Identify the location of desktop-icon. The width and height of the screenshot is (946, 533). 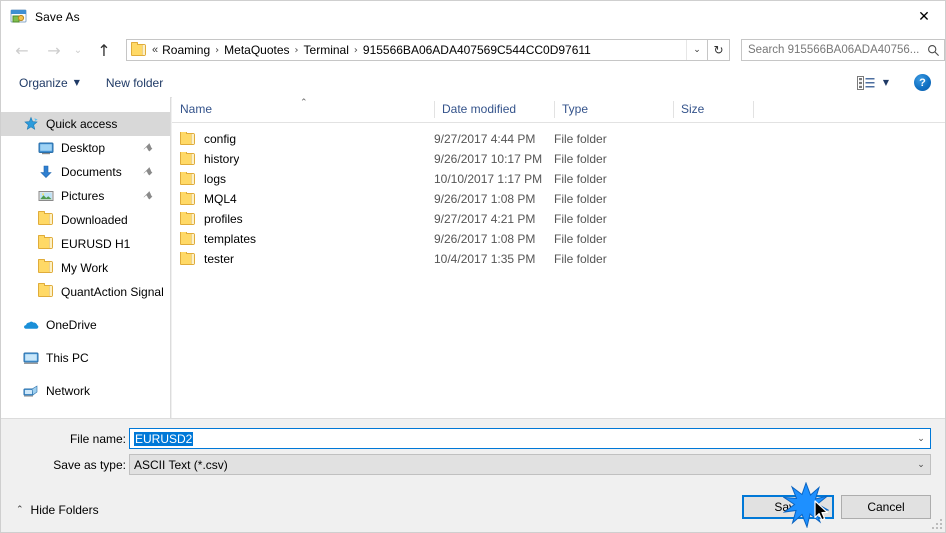
(46, 148).